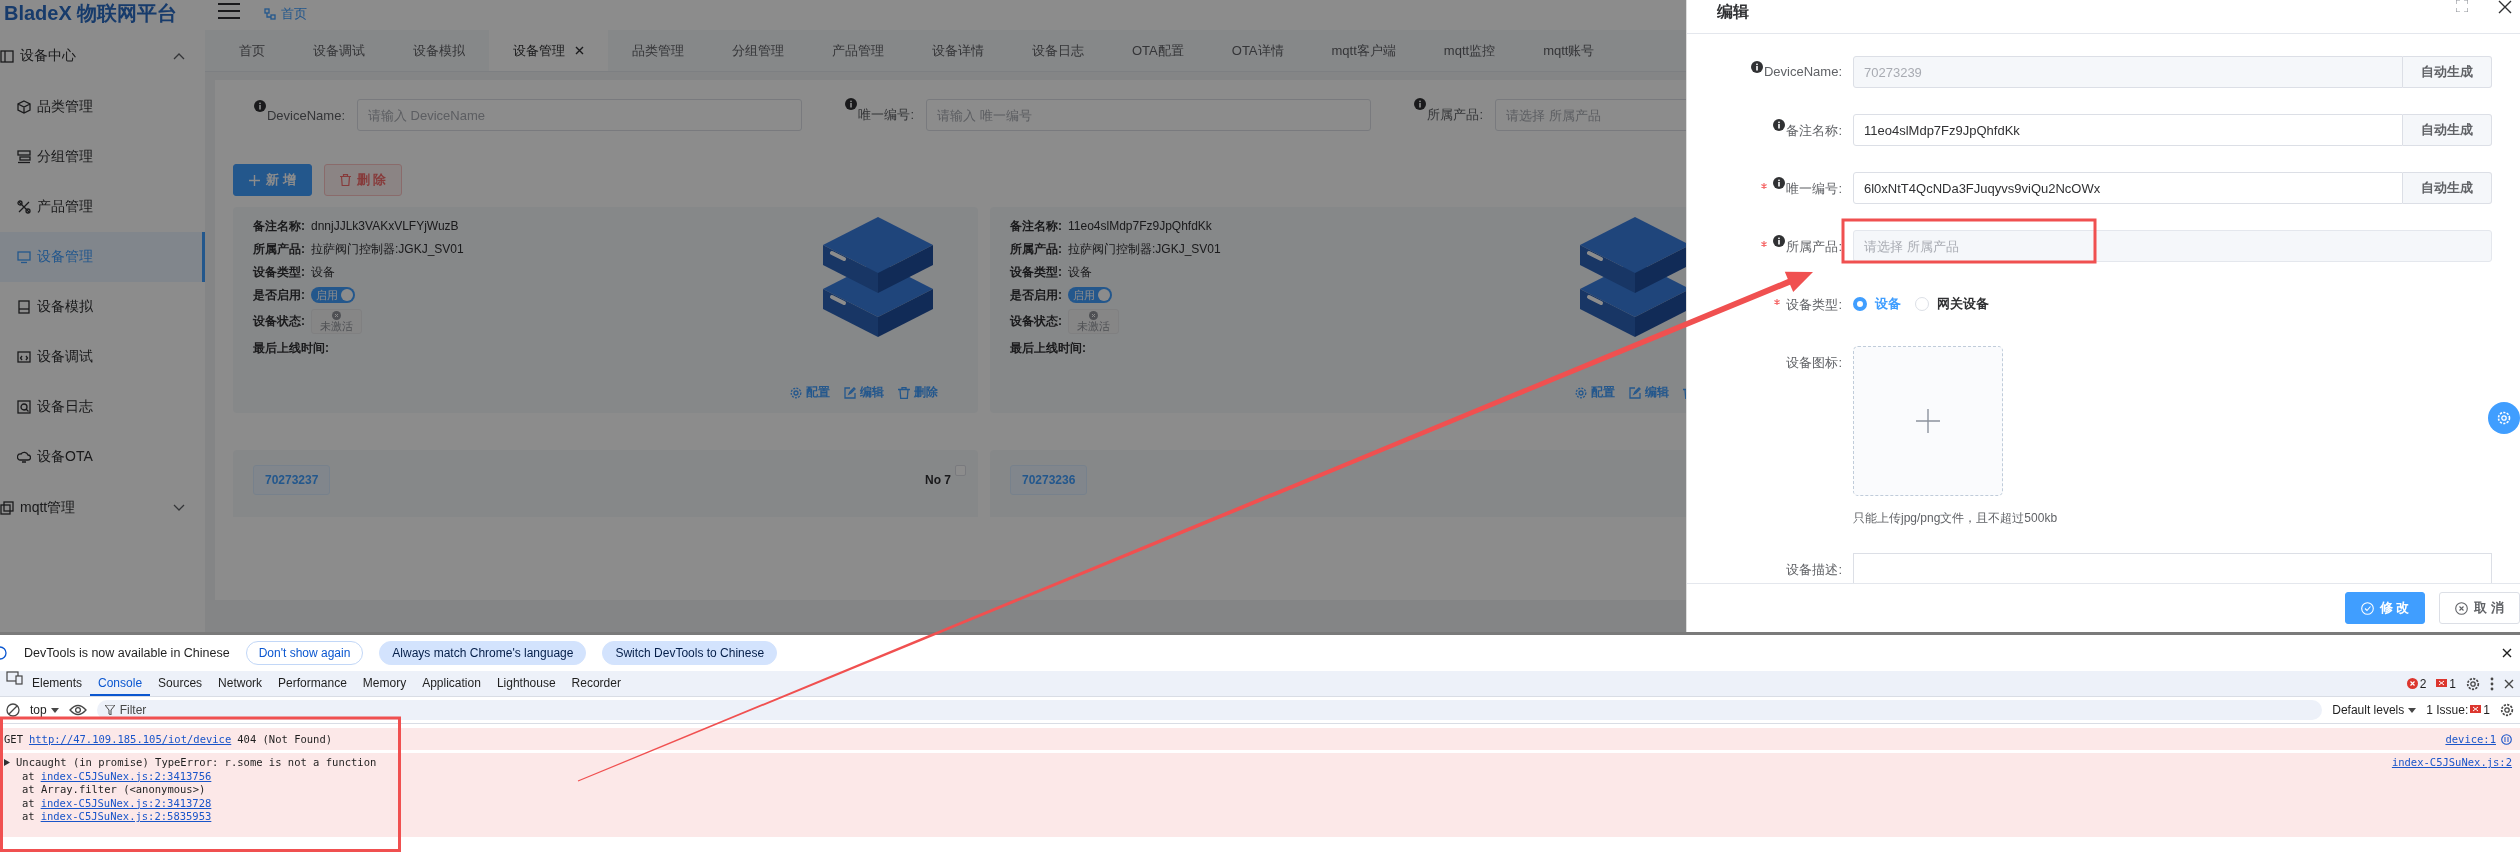 The height and width of the screenshot is (855, 2520). I want to click on tab: 设备调试, so click(339, 50).